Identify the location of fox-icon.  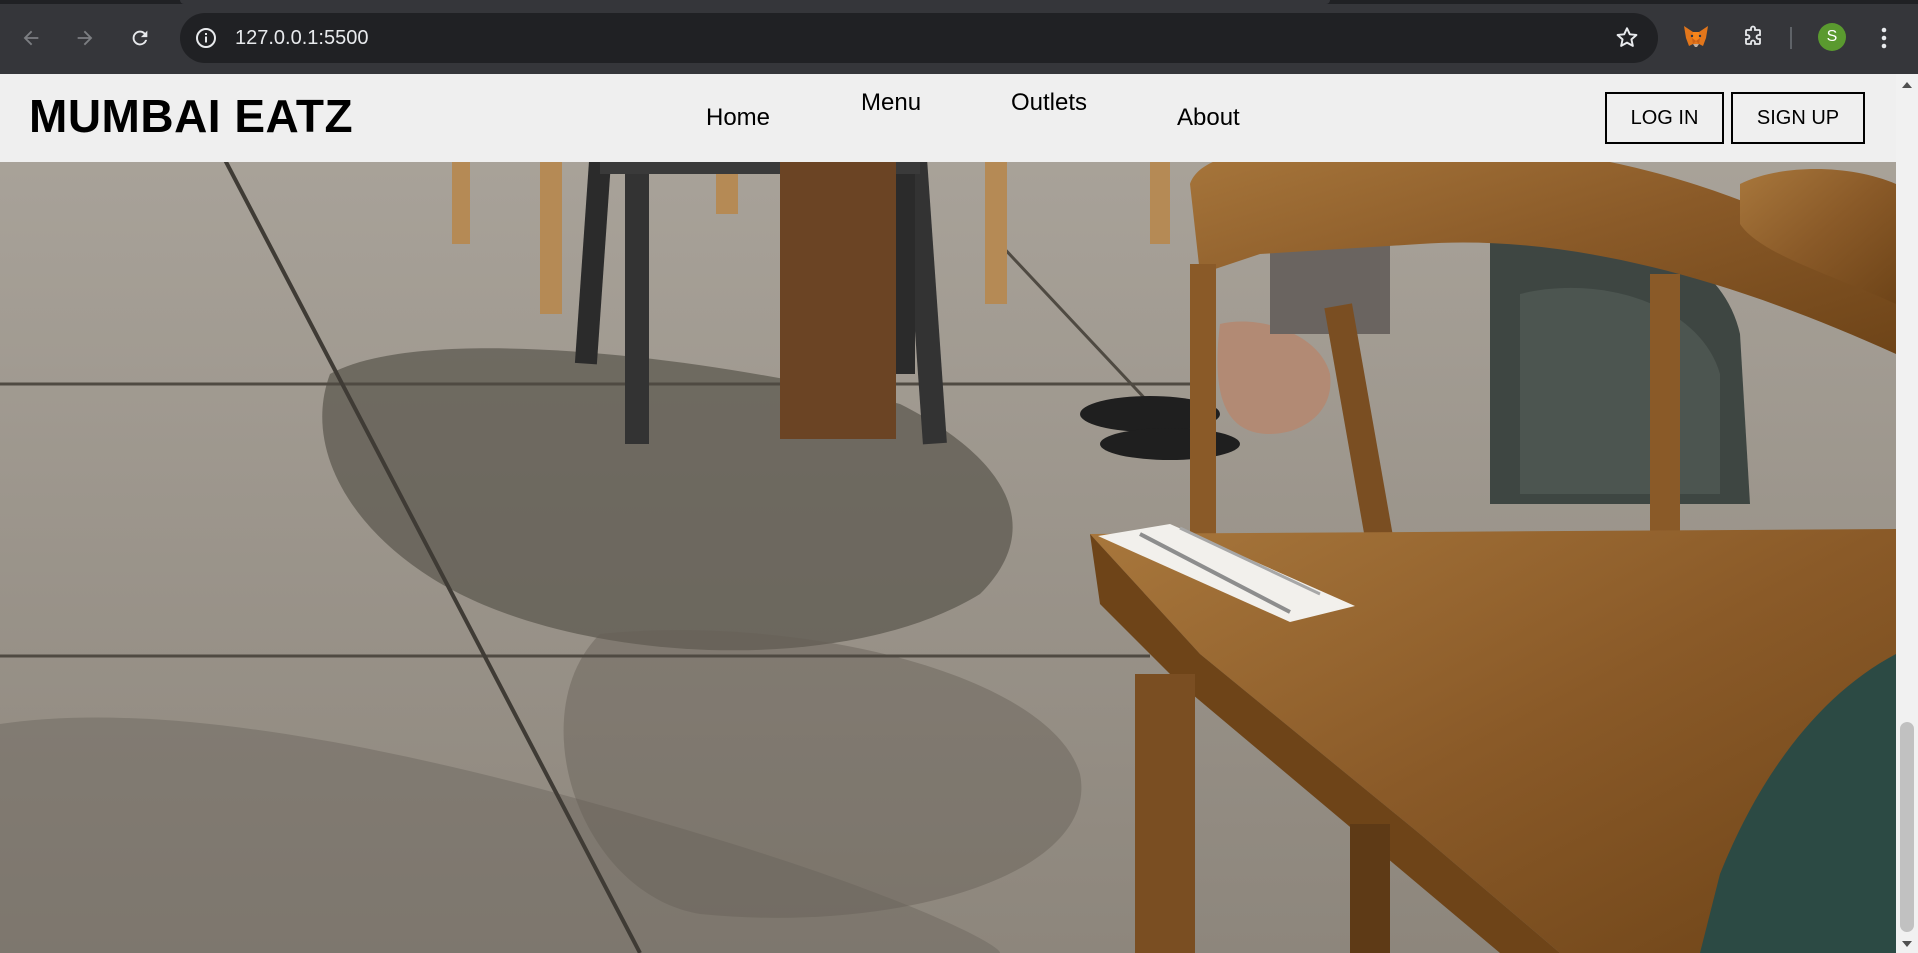
(1696, 36).